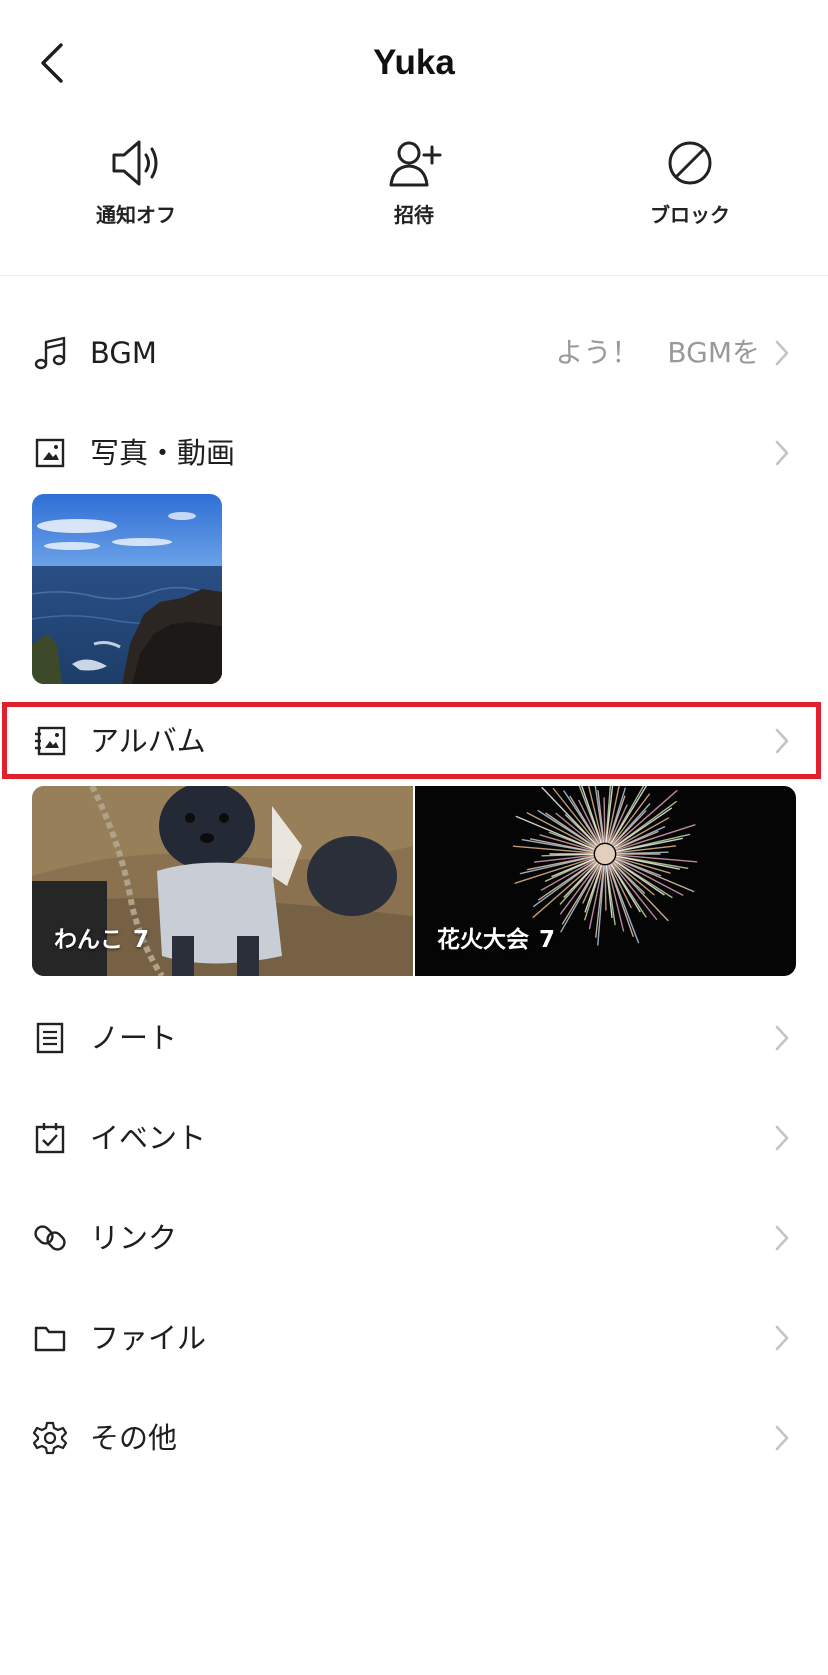  What do you see at coordinates (690, 215) in the screenshot?
I see `block-label: ブロック` at bounding box center [690, 215].